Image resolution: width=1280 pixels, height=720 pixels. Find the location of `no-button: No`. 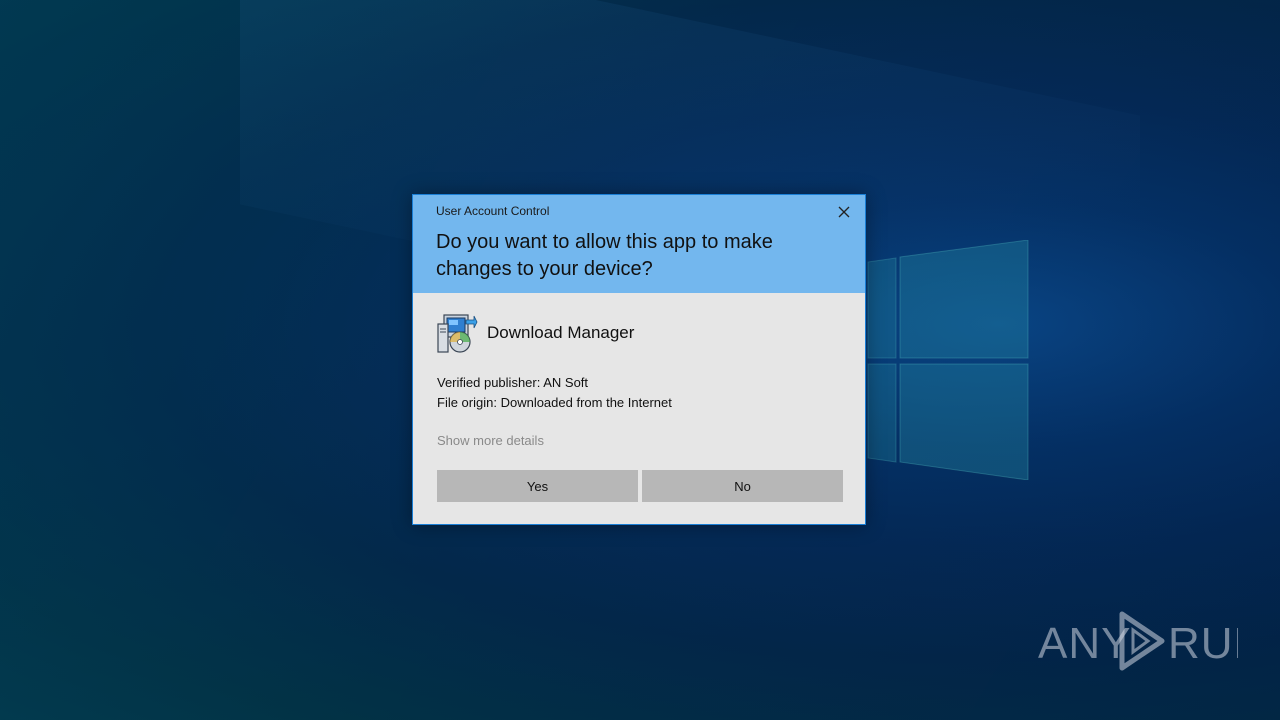

no-button: No is located at coordinates (742, 486).